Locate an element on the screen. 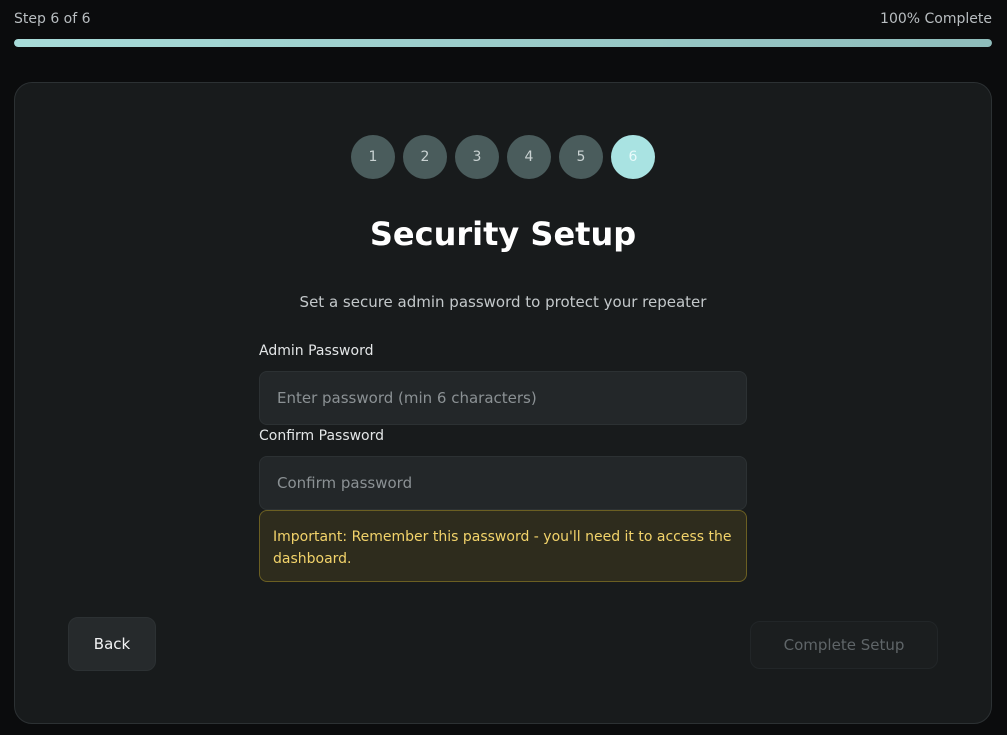  admin-password-input is located at coordinates (503, 398).